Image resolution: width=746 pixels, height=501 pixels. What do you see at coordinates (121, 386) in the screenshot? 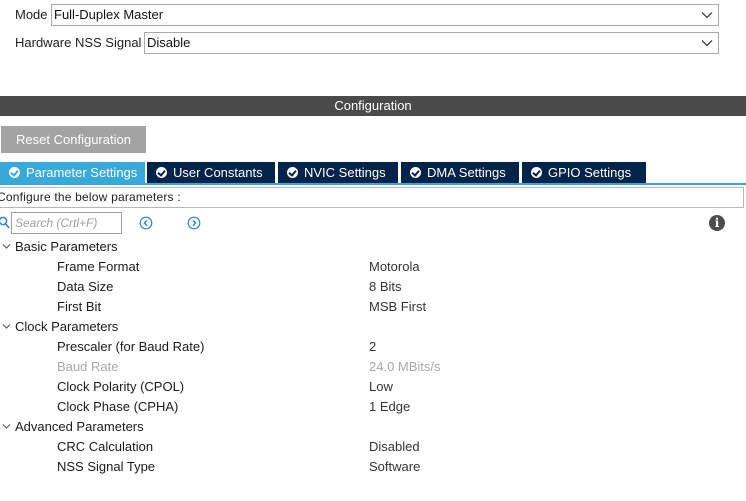
I see `param-name: Clock Polarity (CPOL)` at bounding box center [121, 386].